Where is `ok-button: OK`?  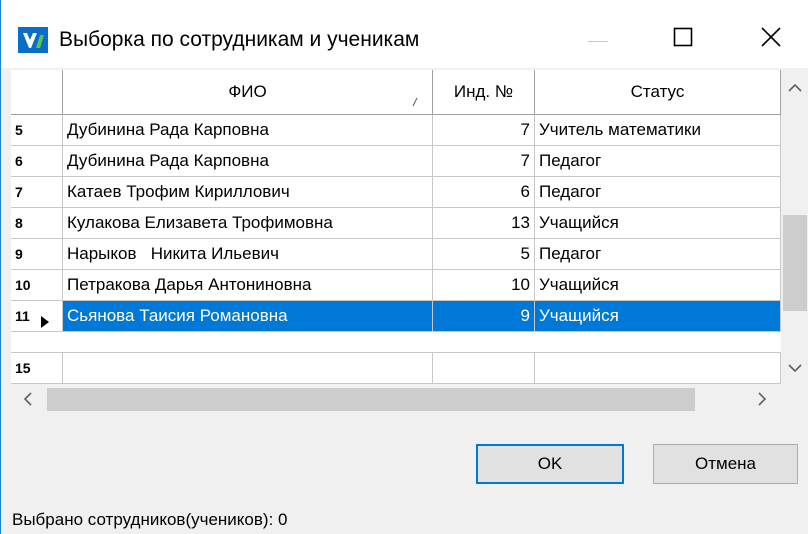
ok-button: OK is located at coordinates (550, 464).